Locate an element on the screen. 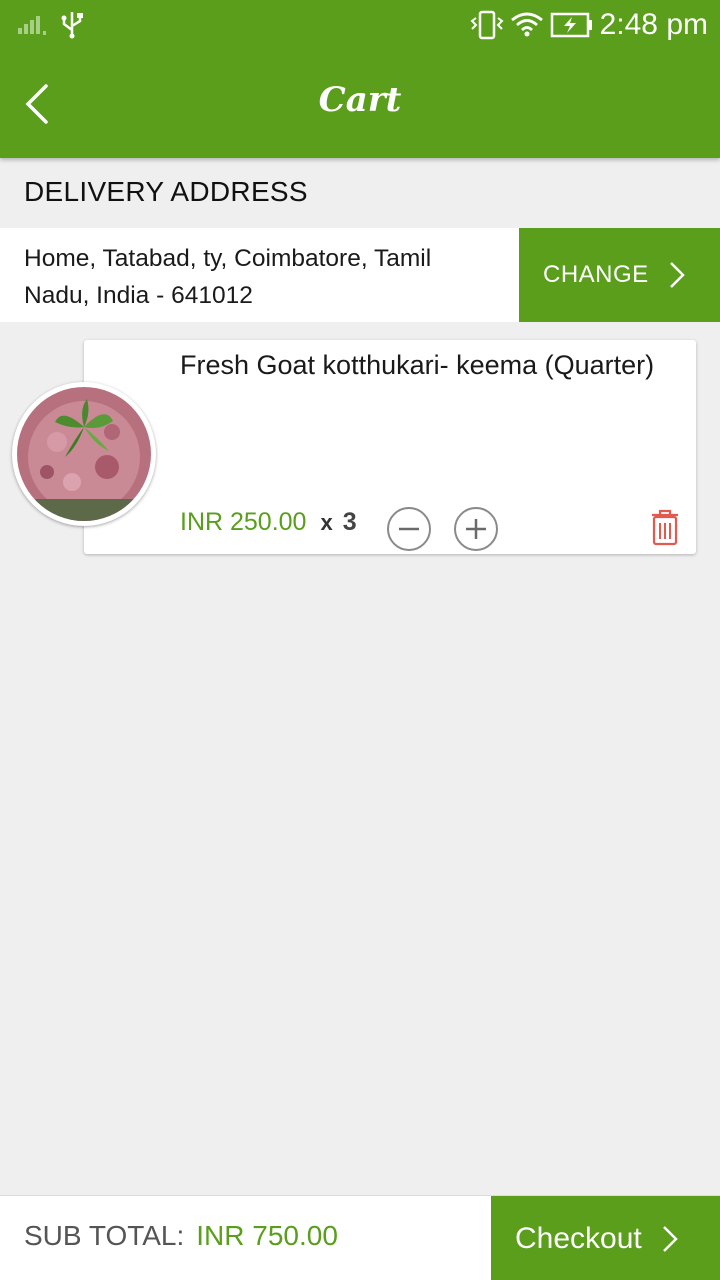 The height and width of the screenshot is (1280, 720). decrease-quantity-icon is located at coordinates (409, 529).